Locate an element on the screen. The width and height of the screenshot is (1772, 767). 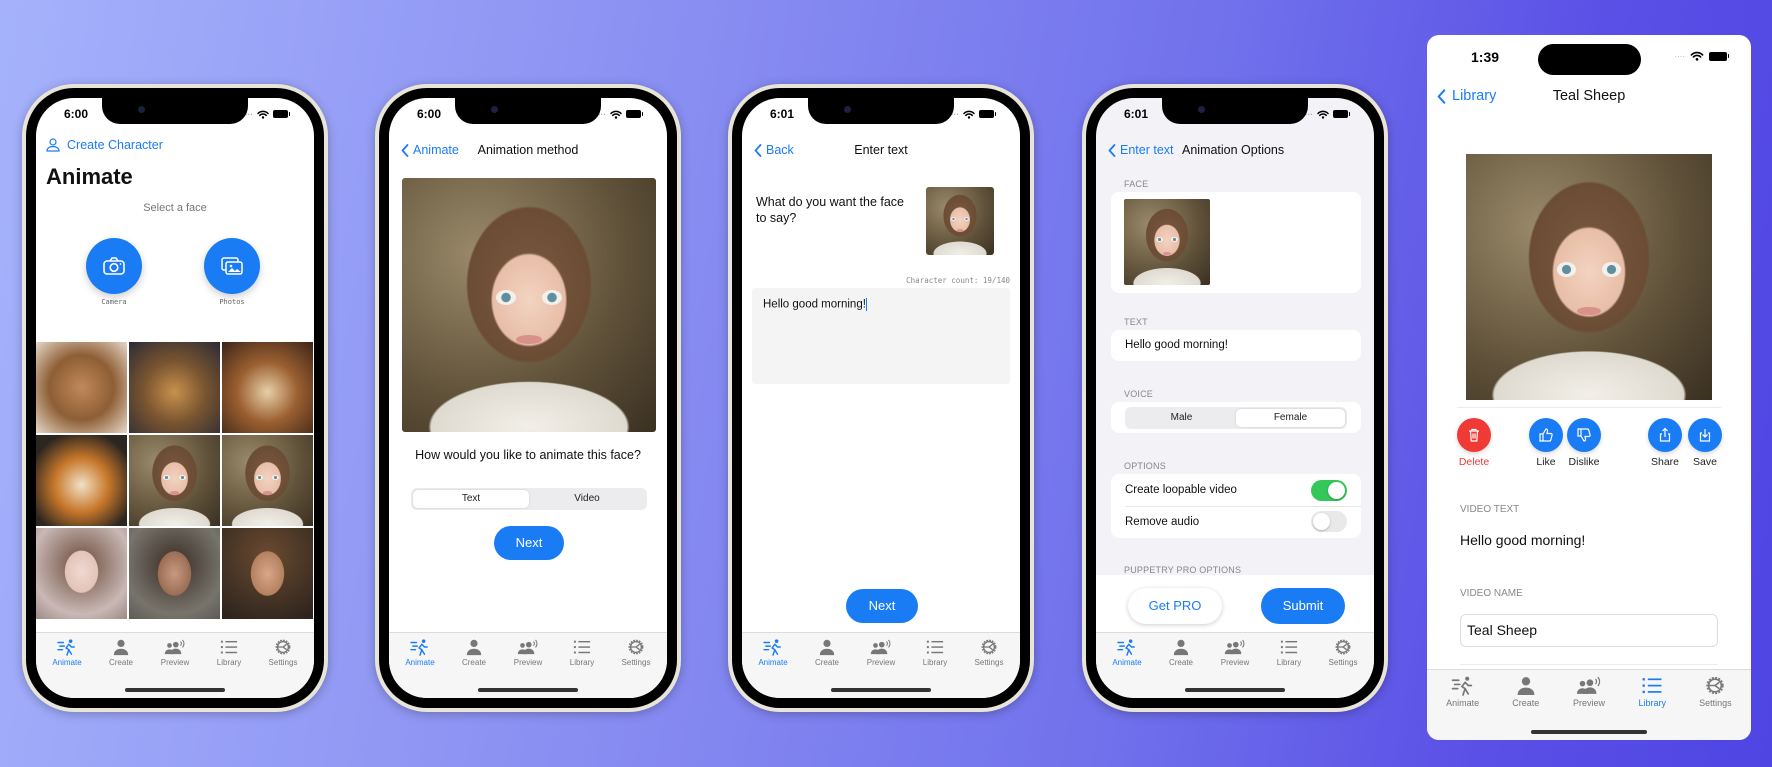
create-character-link: Create Character is located at coordinates (104, 145).